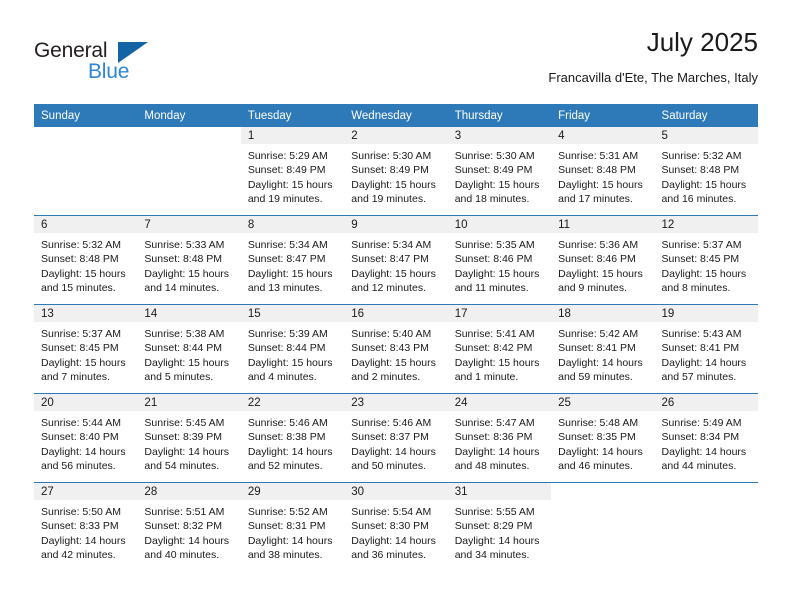 This screenshot has height=612, width=792. What do you see at coordinates (499, 135) in the screenshot?
I see `day-number: 3` at bounding box center [499, 135].